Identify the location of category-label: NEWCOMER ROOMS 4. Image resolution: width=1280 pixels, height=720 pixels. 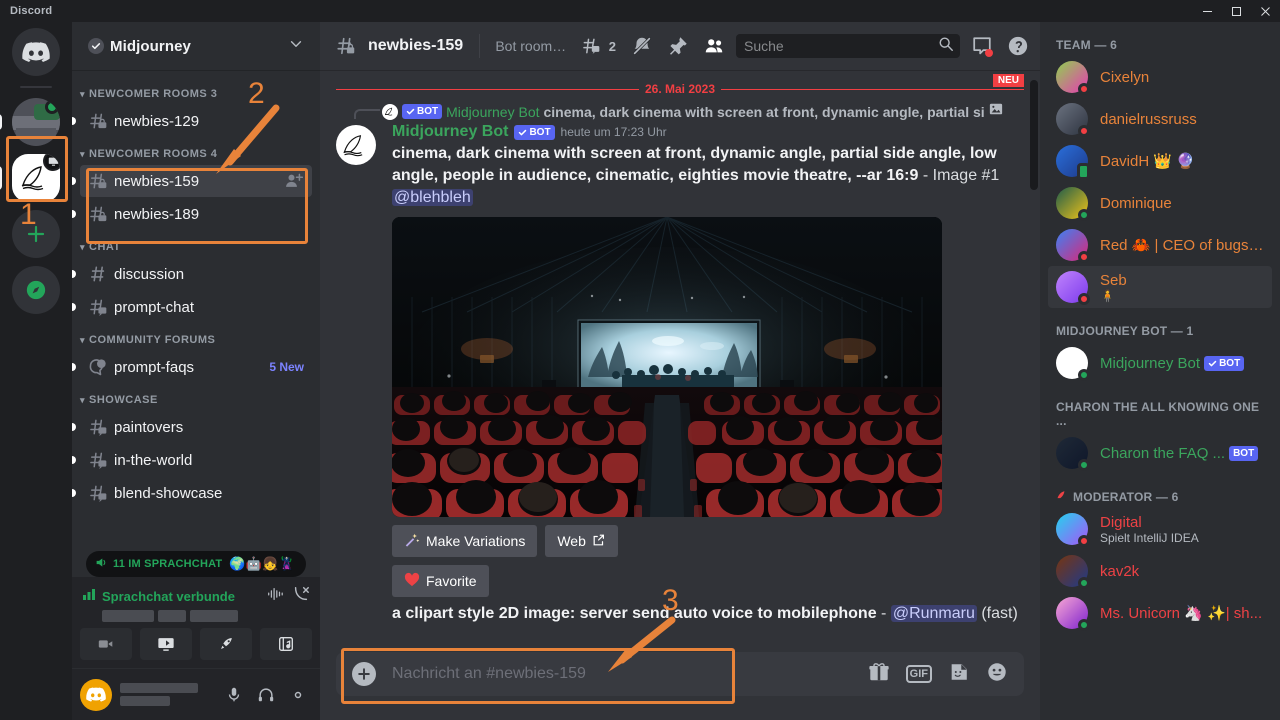
(153, 154).